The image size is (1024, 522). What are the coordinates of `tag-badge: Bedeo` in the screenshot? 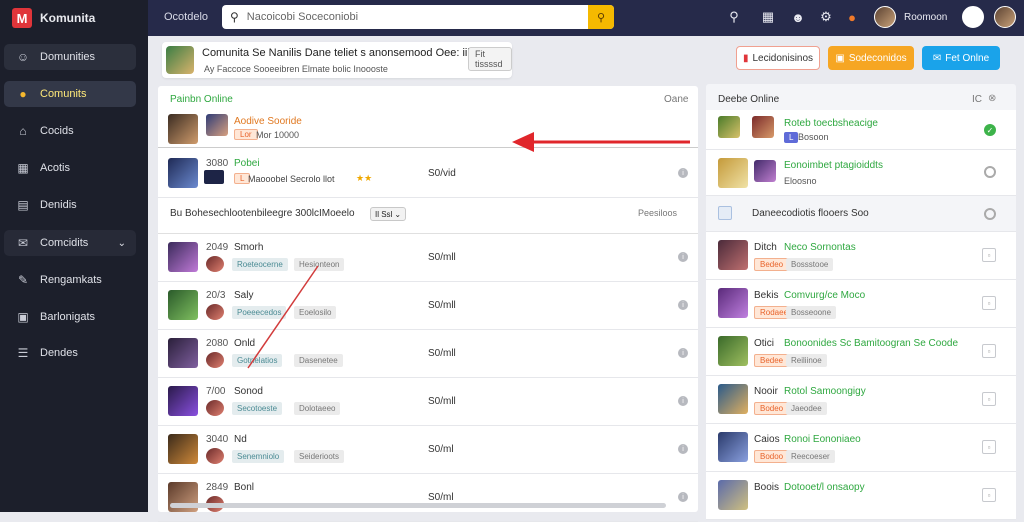 It's located at (772, 264).